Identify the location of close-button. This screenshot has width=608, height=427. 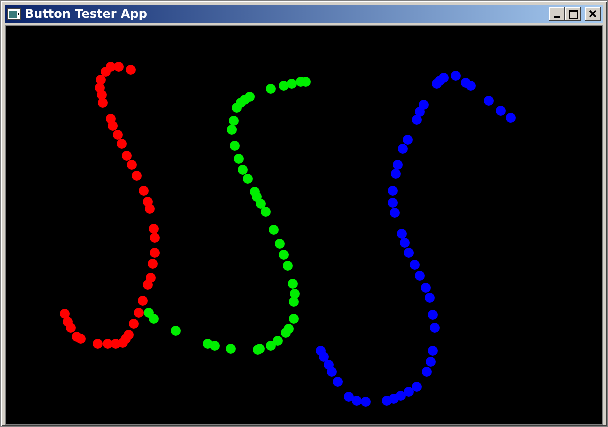
(593, 14).